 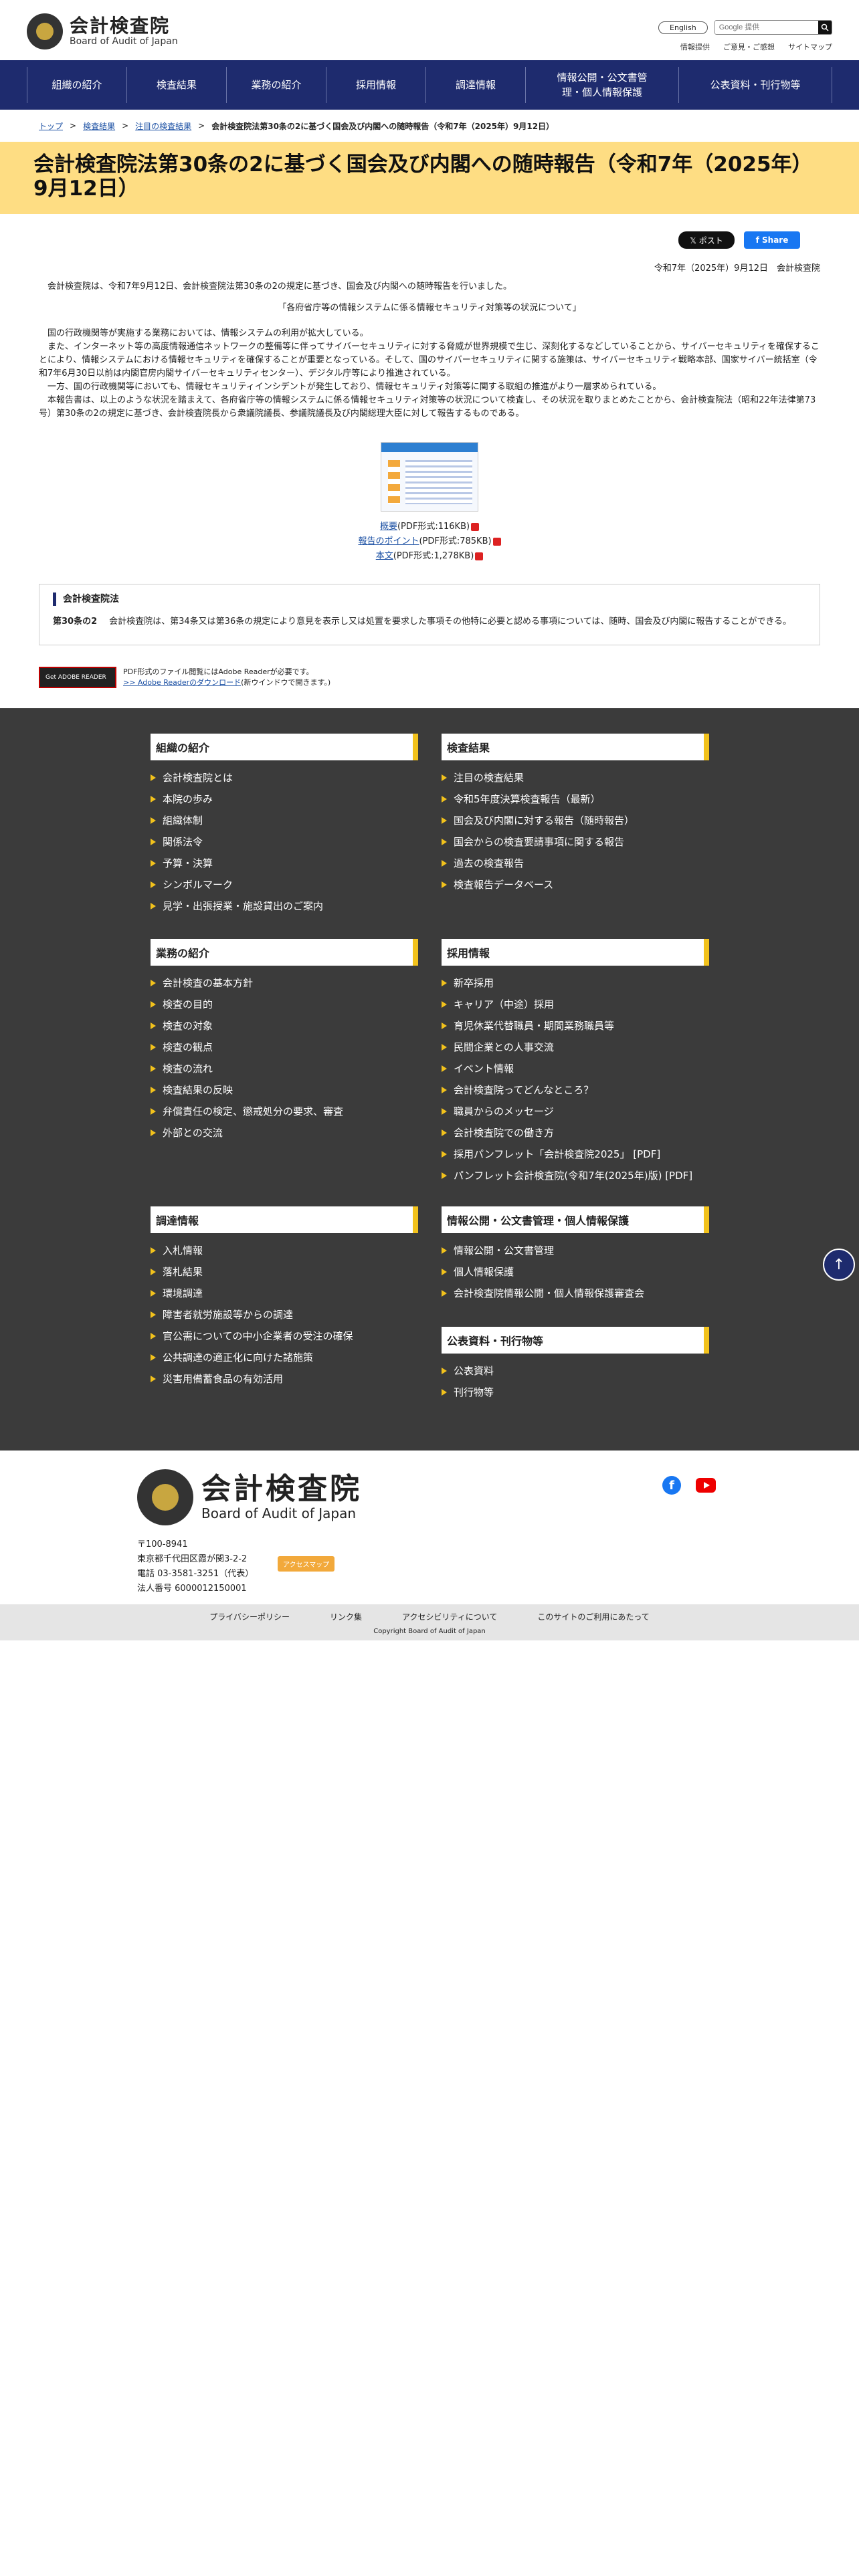 What do you see at coordinates (77, 678) in the screenshot?
I see `adobe-reader-badge: Get ADOBE READER` at bounding box center [77, 678].